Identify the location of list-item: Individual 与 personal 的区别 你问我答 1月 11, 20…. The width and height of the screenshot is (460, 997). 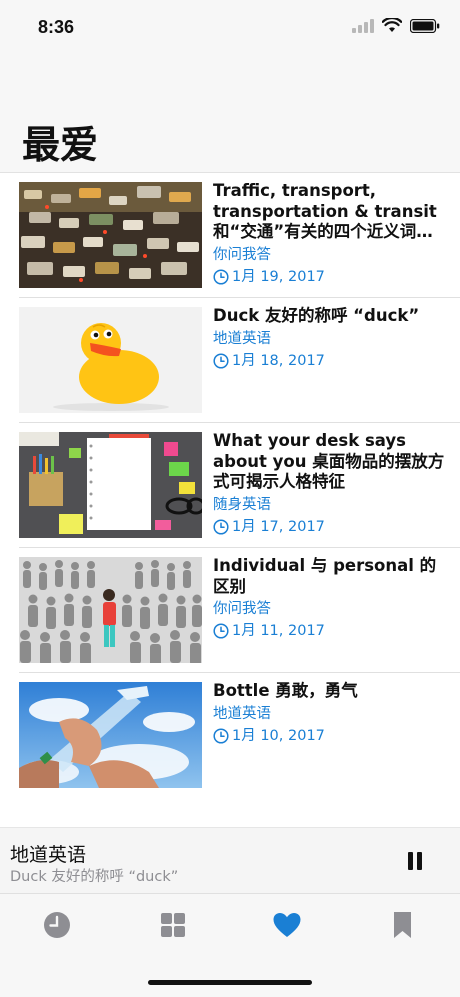
(230, 610).